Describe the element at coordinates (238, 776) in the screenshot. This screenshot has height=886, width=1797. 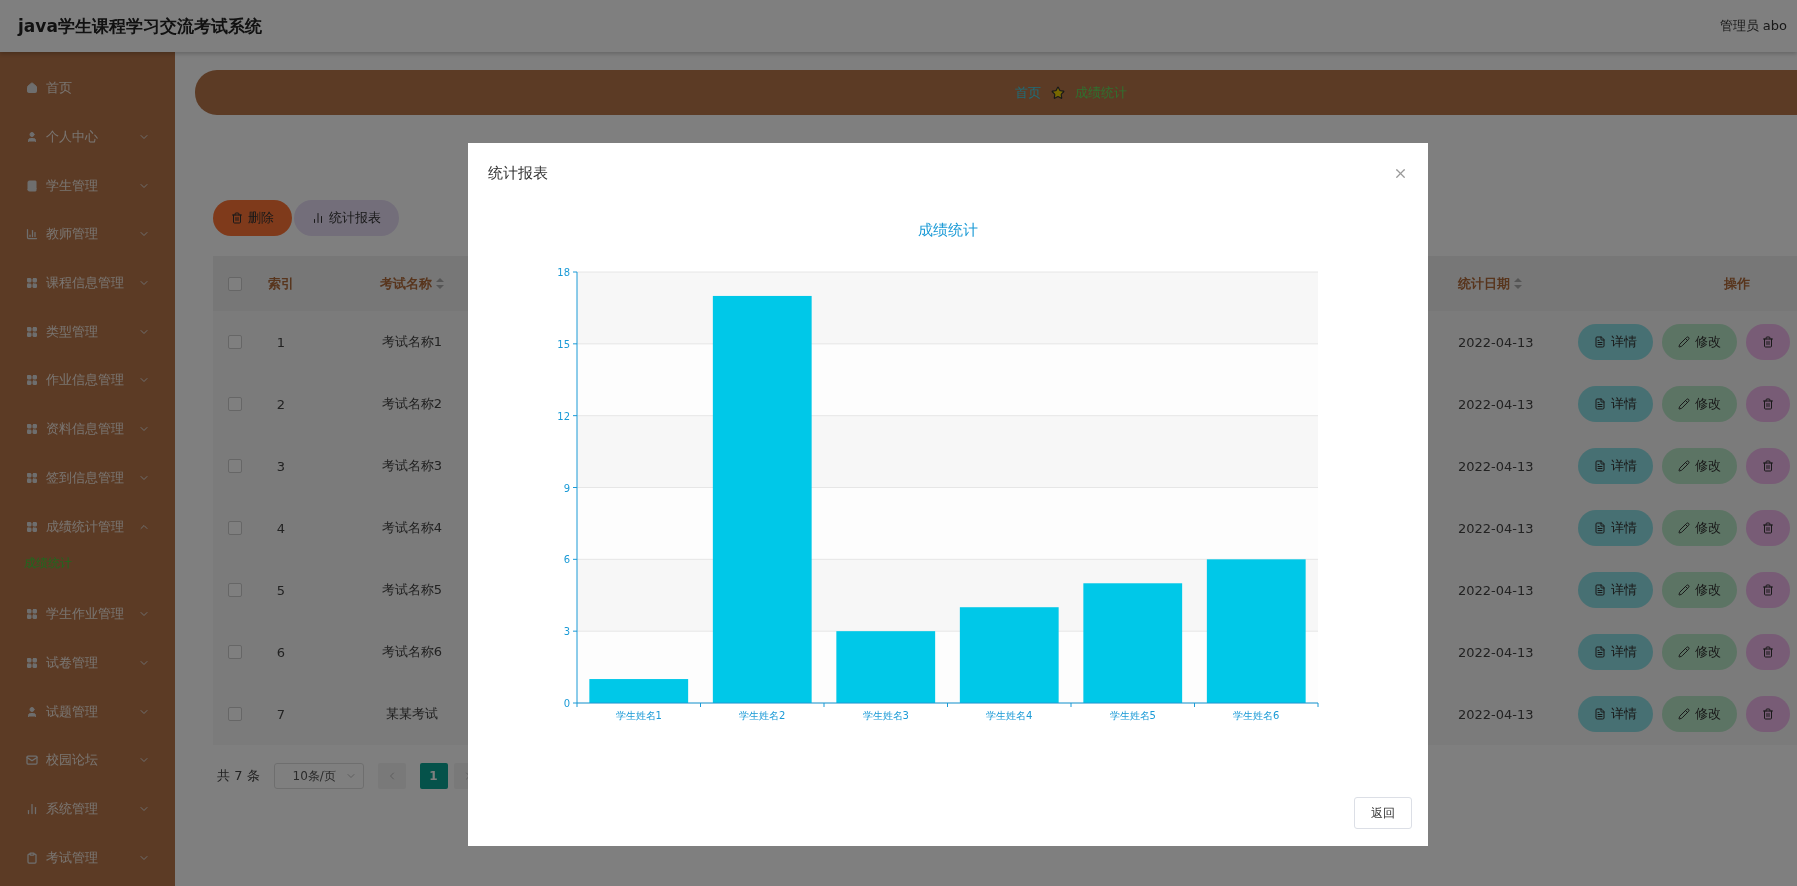
I see `total-count: 共 7 条` at that location.